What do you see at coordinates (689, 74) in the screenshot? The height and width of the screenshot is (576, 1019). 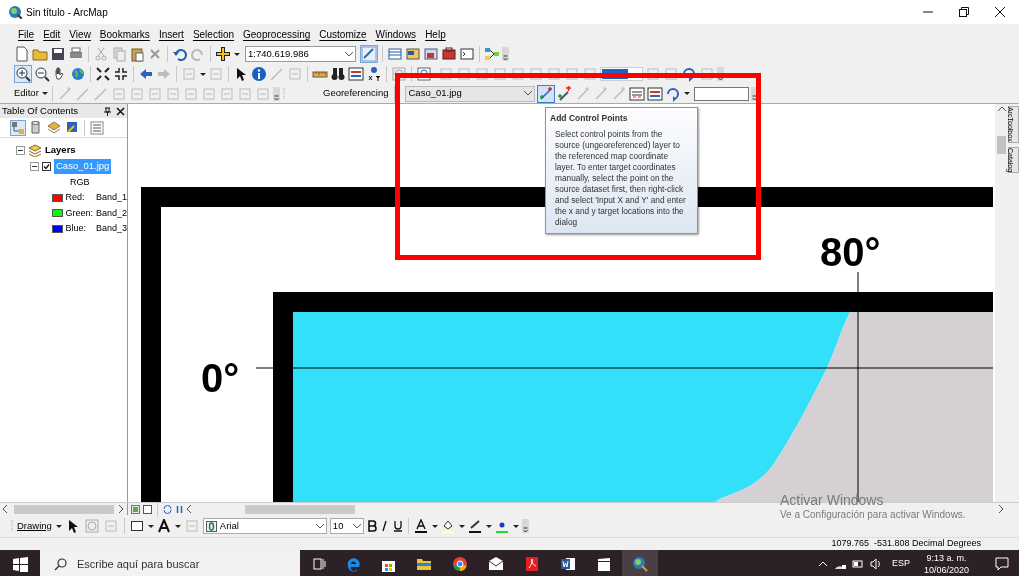 I see `rotate-icon` at bounding box center [689, 74].